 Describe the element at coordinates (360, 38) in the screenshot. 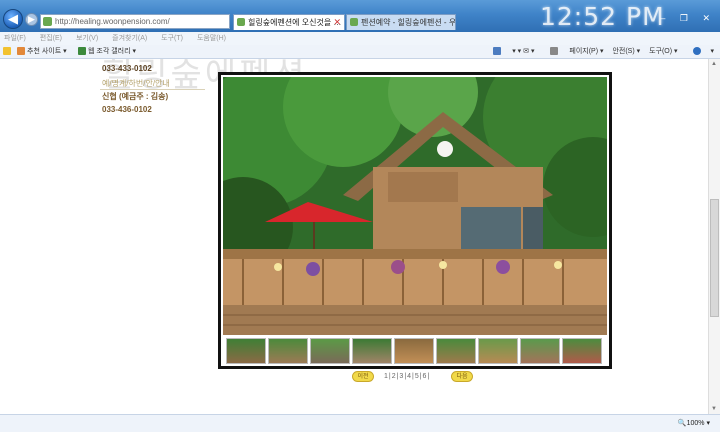

I see `menu-bar: 파일(F) 편집(E) 보기(V) 즐겨찾기(A) 도구(T) 도움말(H)` at that location.